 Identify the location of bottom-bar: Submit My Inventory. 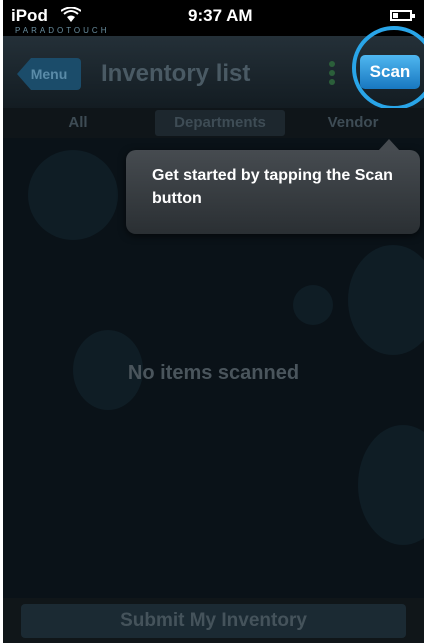
(213, 620).